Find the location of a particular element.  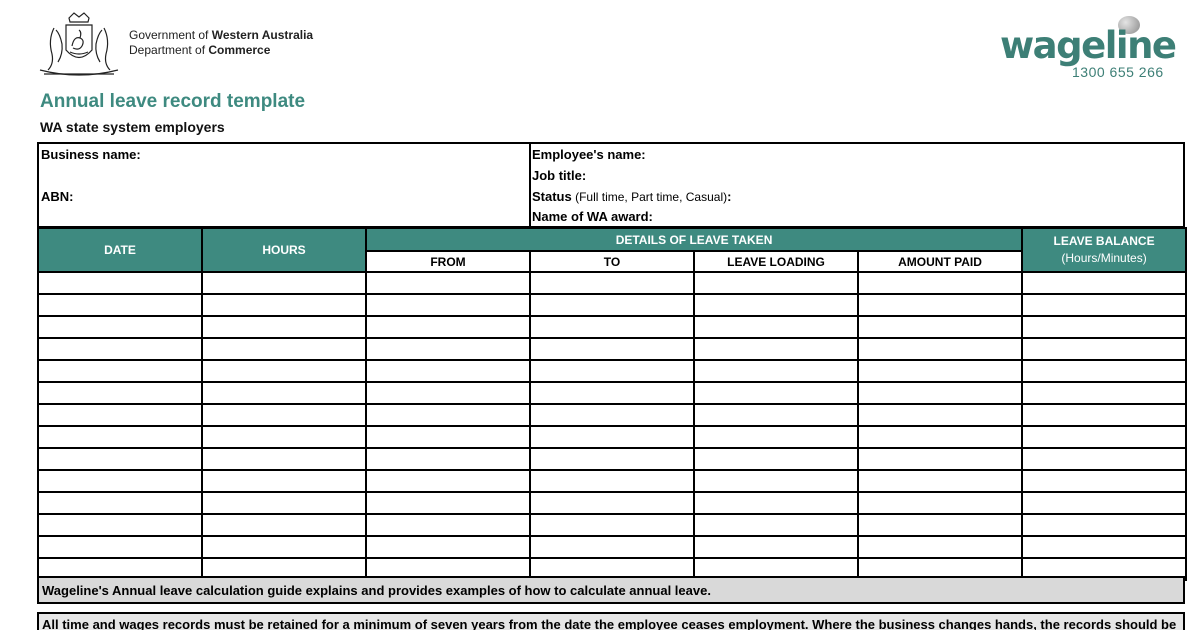

status-label: Status (Full time, Part time, Casual): is located at coordinates (631, 197).